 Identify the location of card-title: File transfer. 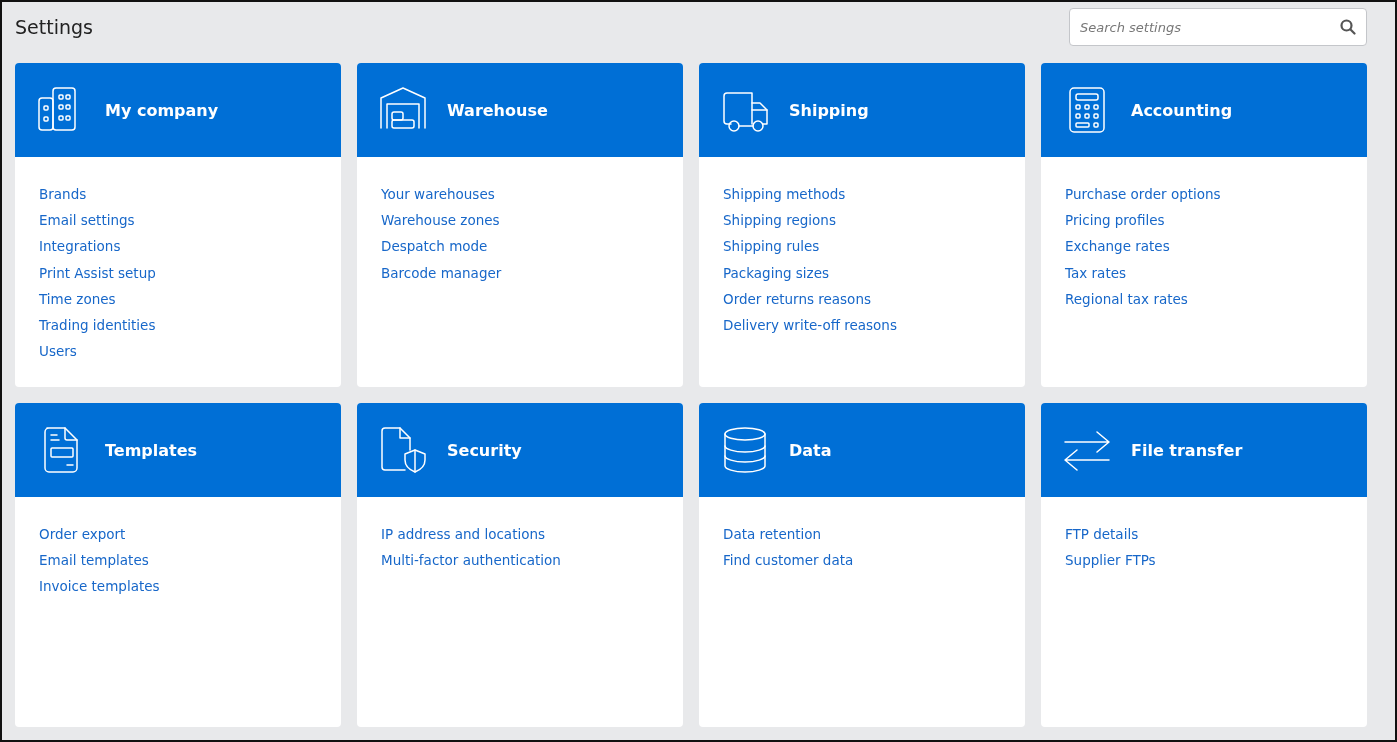
(1187, 450).